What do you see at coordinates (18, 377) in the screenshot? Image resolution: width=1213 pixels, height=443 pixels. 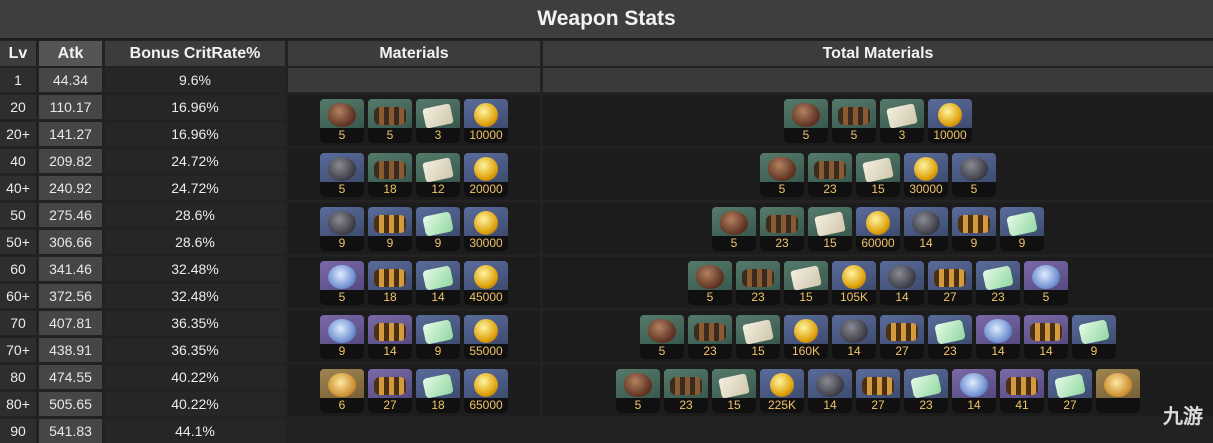 I see `row-lv: 80` at bounding box center [18, 377].